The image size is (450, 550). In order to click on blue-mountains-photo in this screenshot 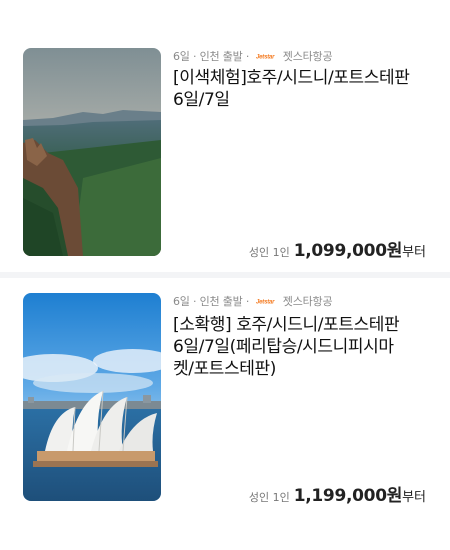, I will do `click(92, 152)`.